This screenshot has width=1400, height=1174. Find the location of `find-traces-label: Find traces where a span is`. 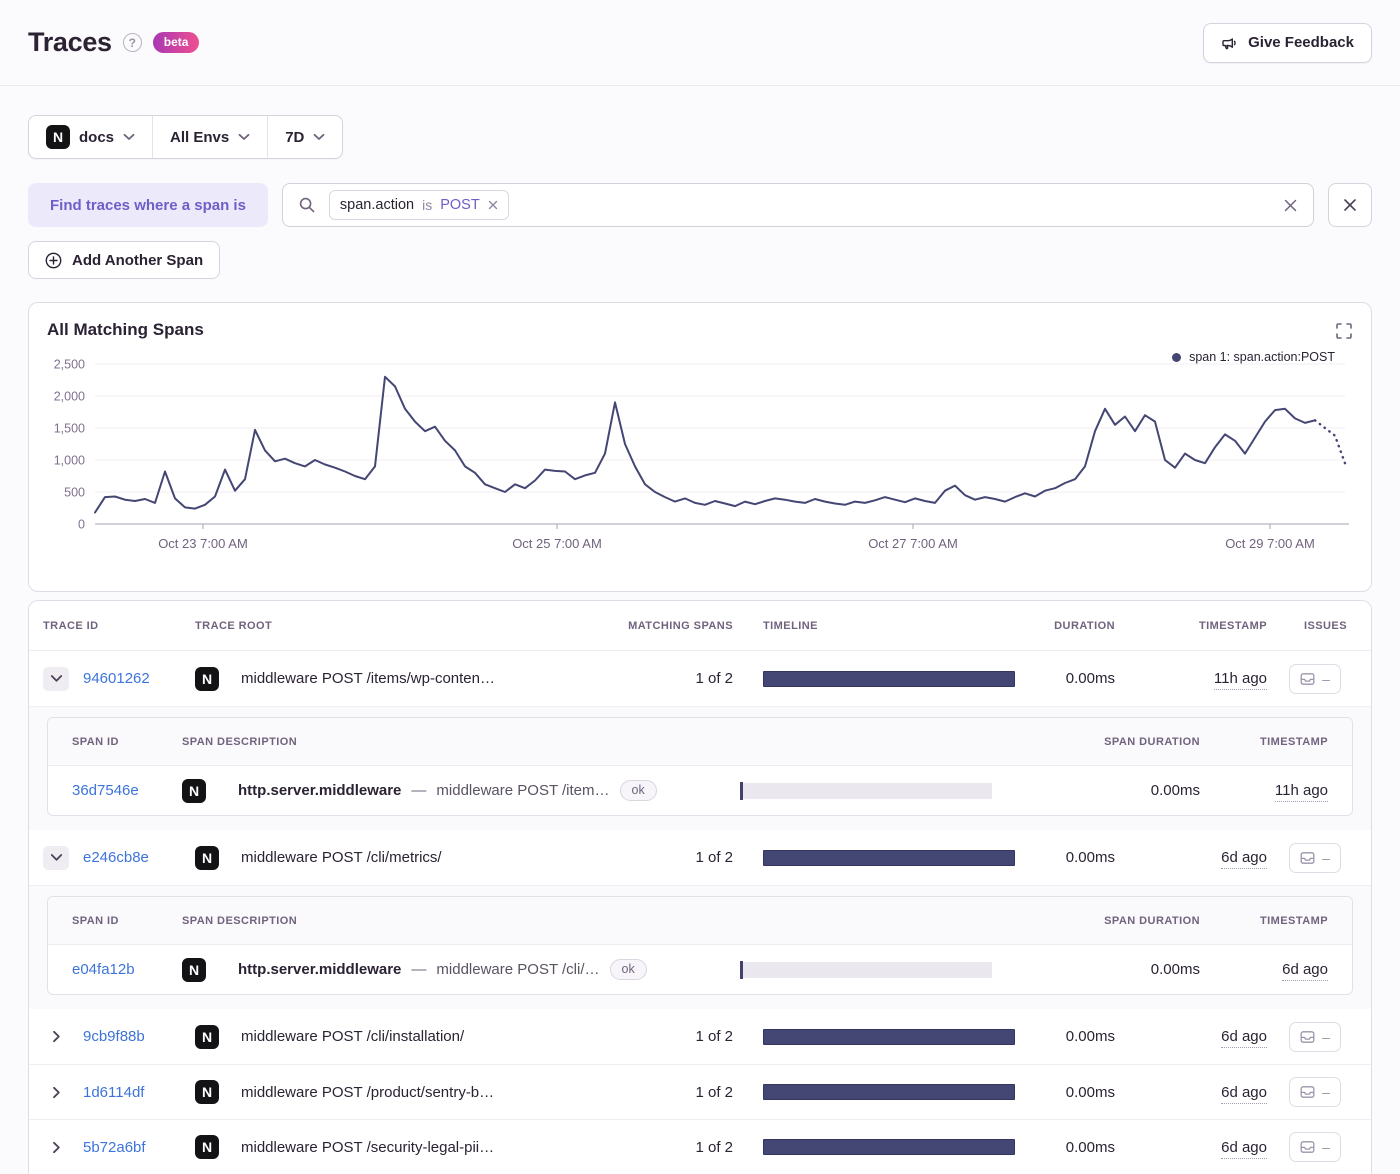

find-traces-label: Find traces where a span is is located at coordinates (148, 205).